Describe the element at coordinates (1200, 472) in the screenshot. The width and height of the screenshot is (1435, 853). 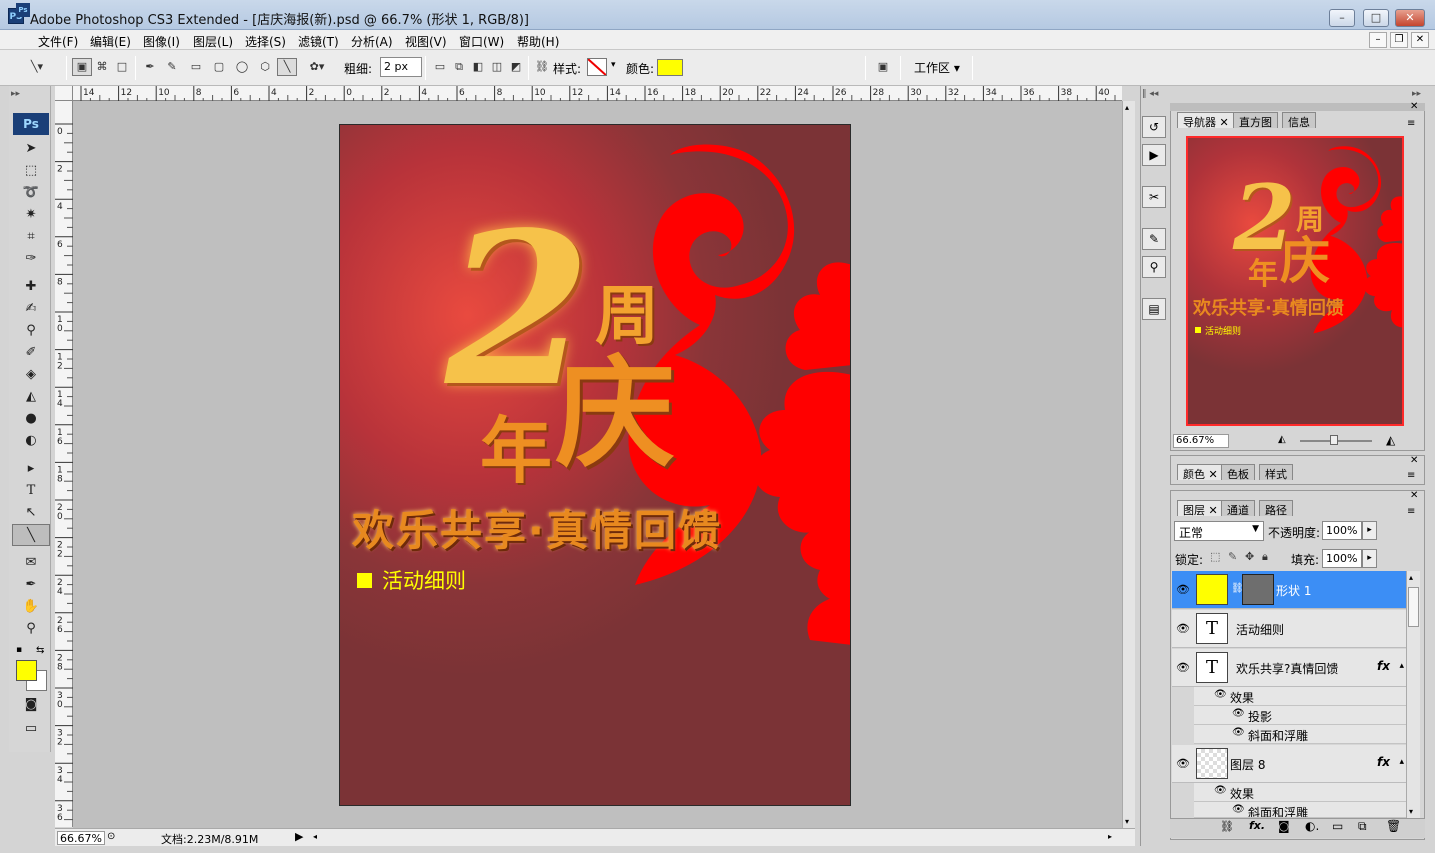
I see `tab-color: 颜色 ✕` at that location.